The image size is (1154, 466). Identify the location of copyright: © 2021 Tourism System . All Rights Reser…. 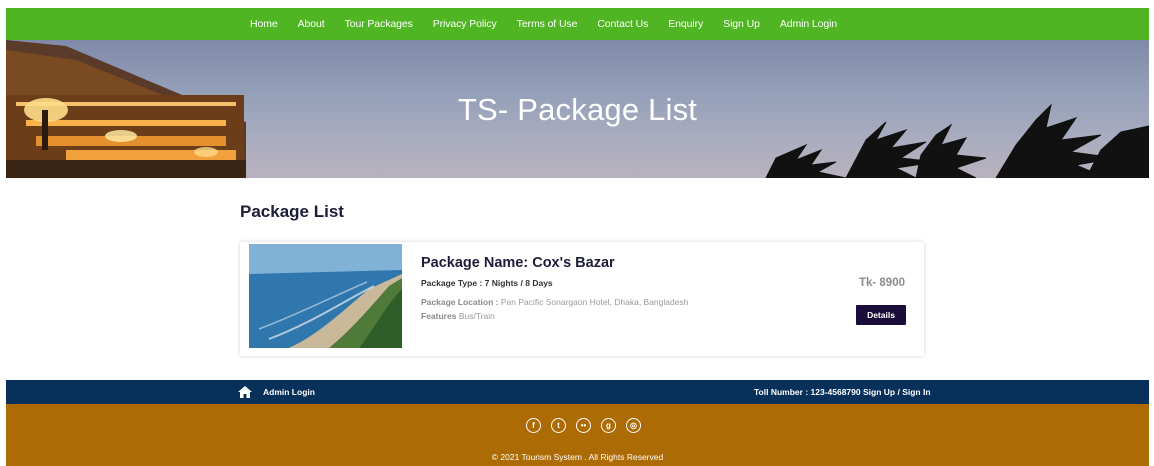
(577, 457).